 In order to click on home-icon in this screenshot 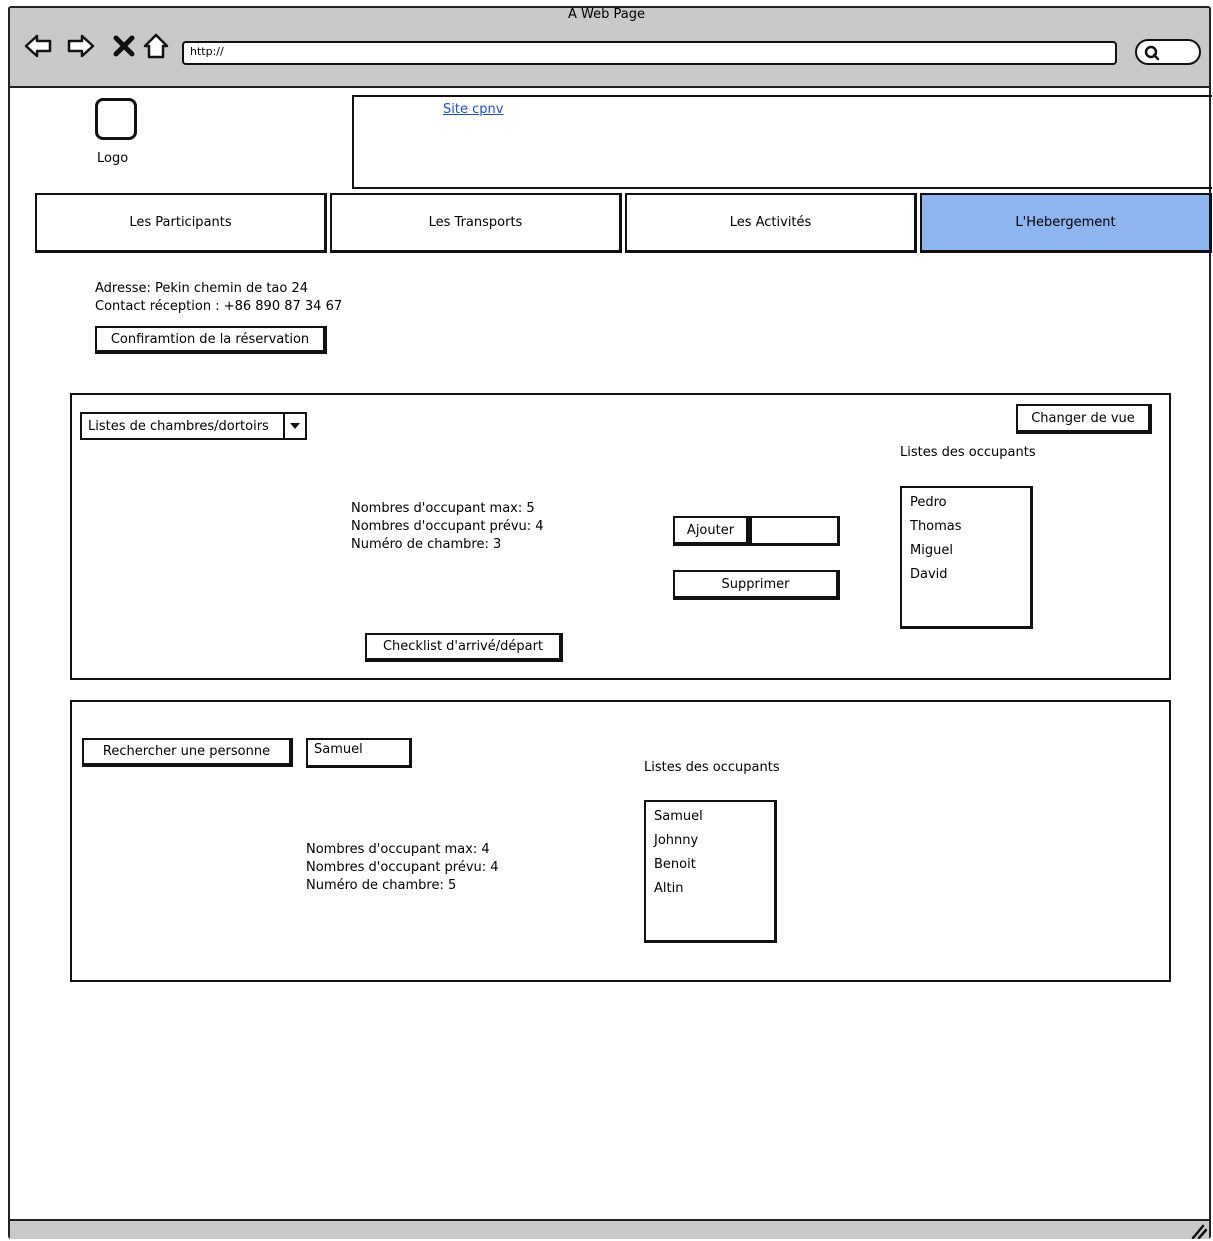, I will do `click(156, 46)`.